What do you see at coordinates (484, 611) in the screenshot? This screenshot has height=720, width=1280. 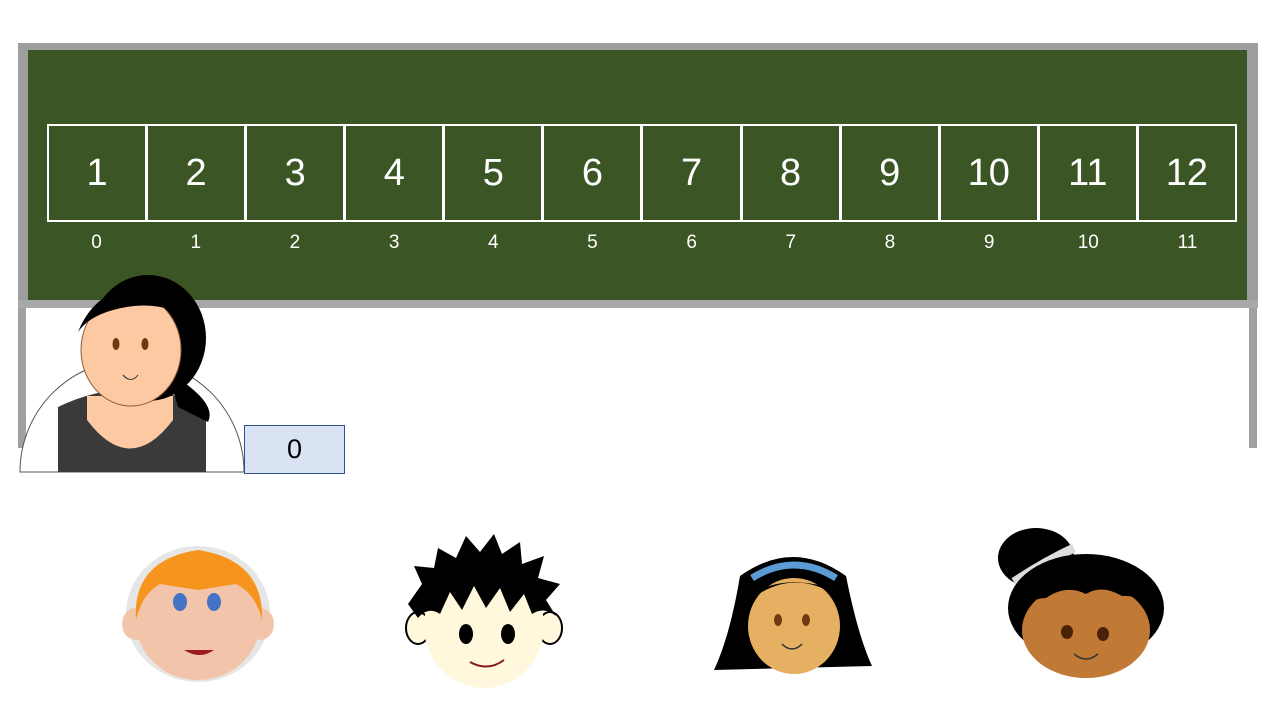 I see `student-spiky-hair-boy` at bounding box center [484, 611].